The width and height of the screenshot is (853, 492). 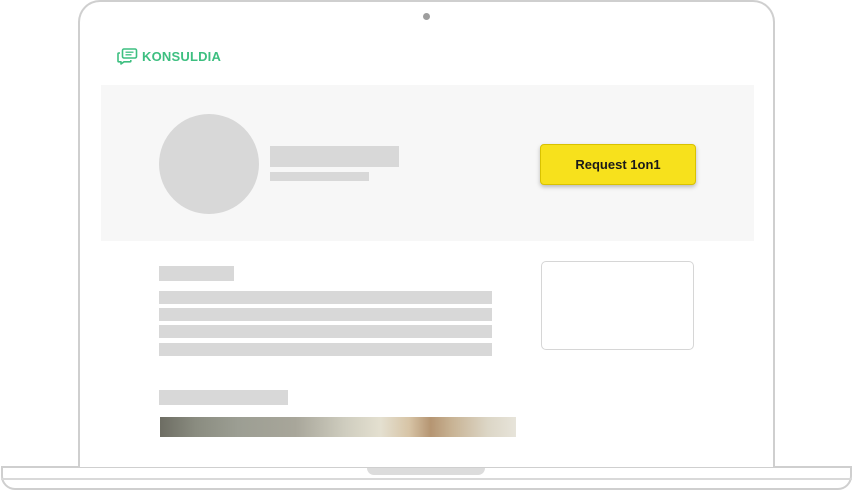 What do you see at coordinates (182, 56) in the screenshot?
I see `brand-name: KONSULDIA` at bounding box center [182, 56].